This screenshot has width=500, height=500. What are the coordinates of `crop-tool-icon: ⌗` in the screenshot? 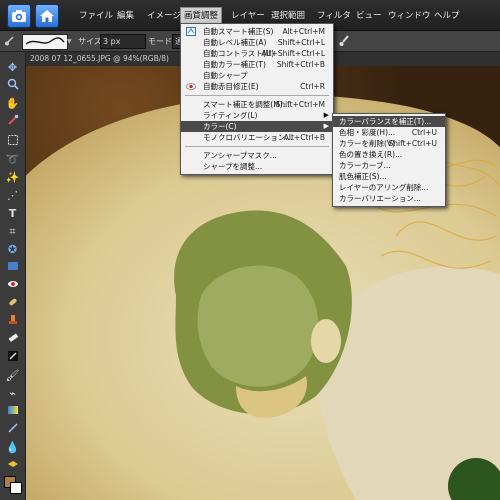 It's located at (12, 232).